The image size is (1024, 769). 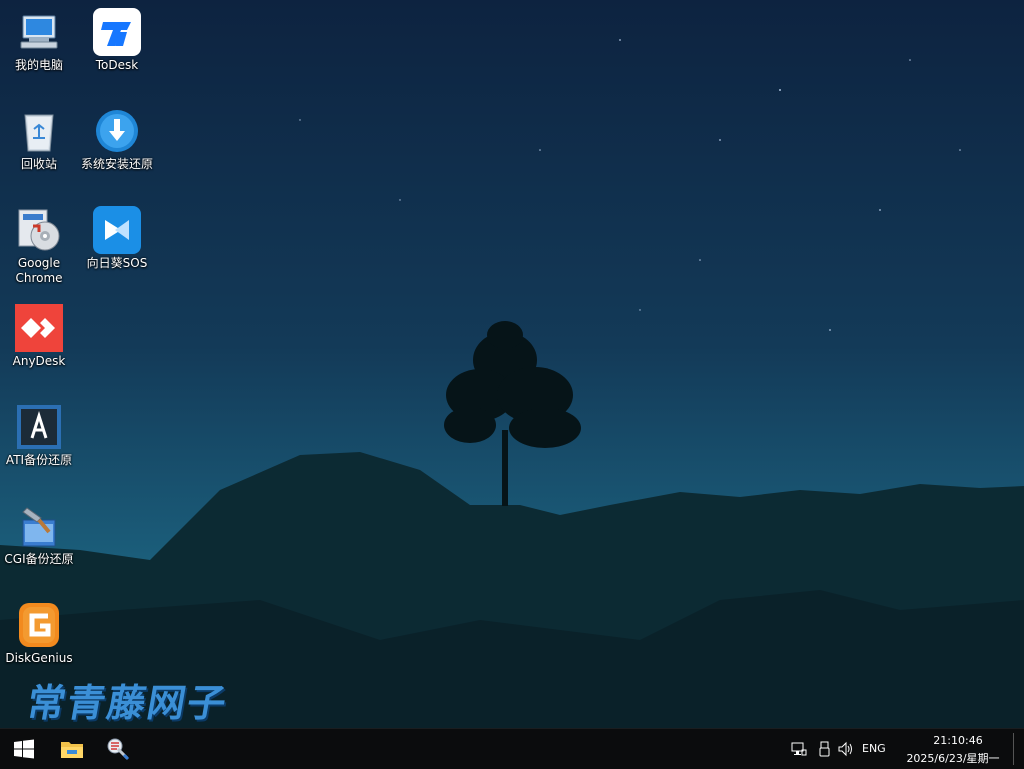 I want to click on clock-date: 2025/6/23/星期一, so click(x=953, y=758).